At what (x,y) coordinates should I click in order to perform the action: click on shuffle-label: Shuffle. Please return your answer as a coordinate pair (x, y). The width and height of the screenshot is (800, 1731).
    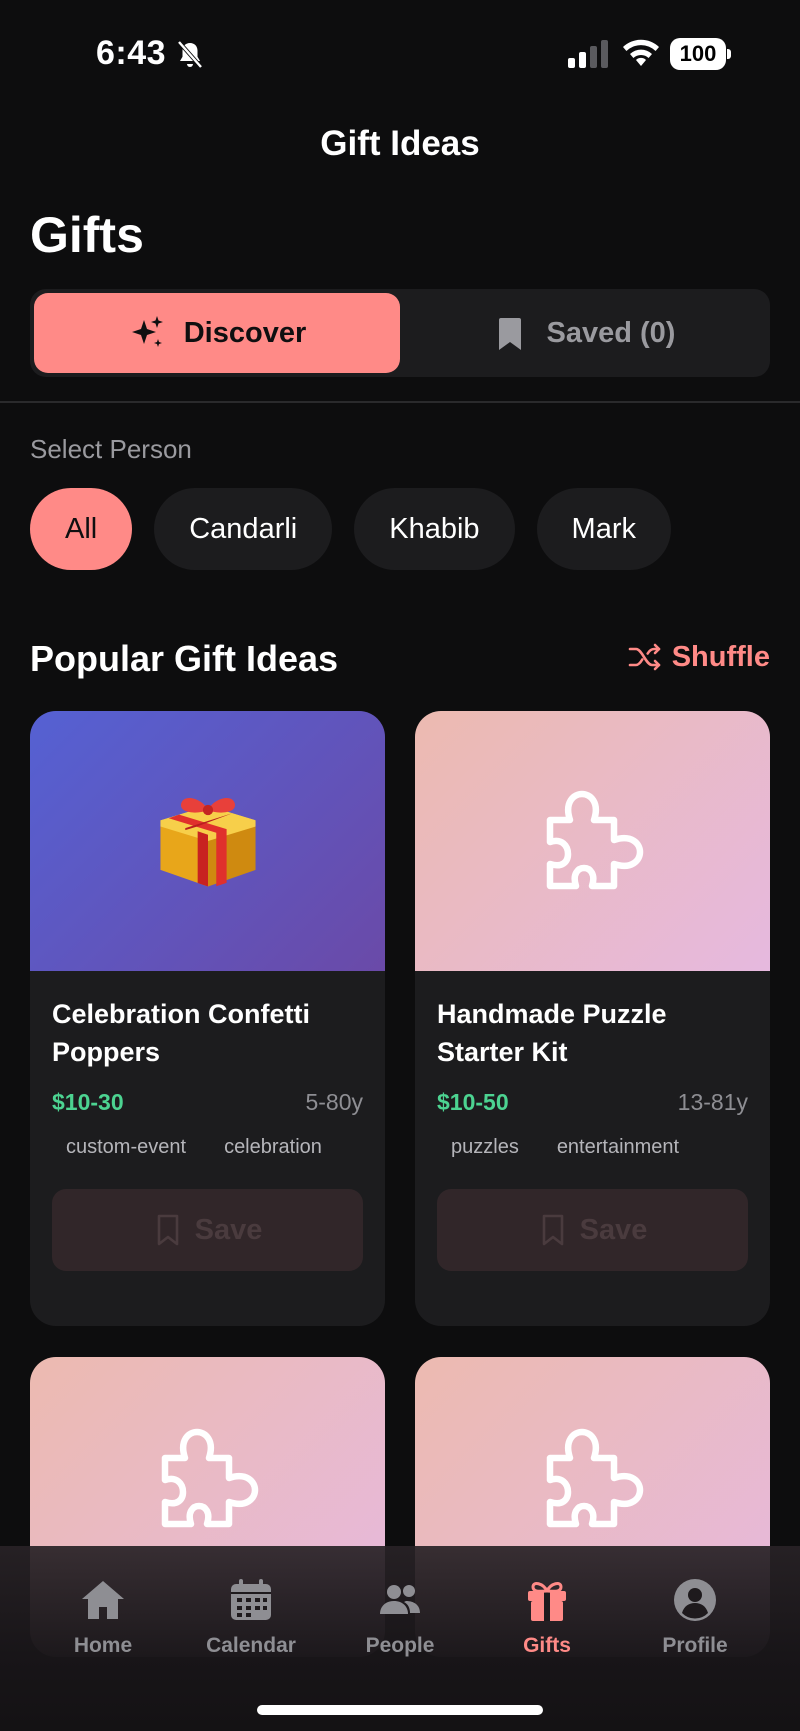
    Looking at the image, I should click on (720, 656).